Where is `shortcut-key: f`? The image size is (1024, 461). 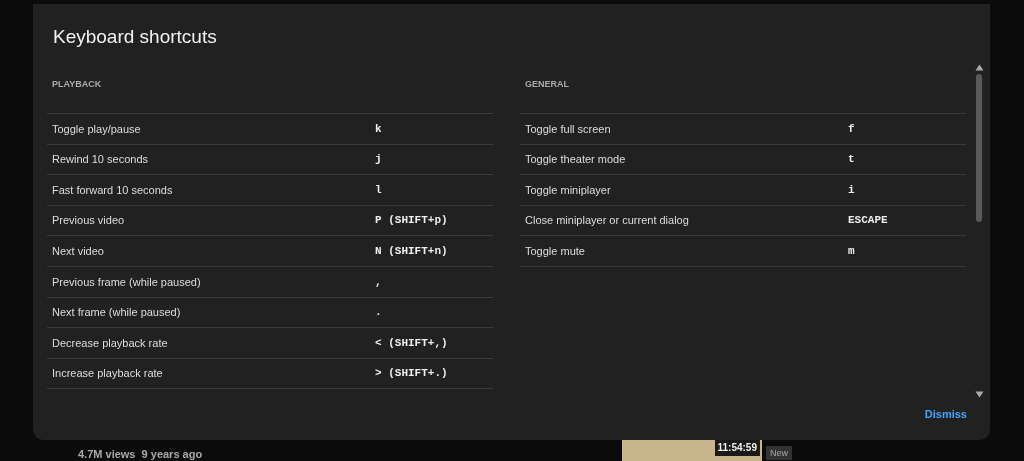
shortcut-key: f is located at coordinates (851, 129).